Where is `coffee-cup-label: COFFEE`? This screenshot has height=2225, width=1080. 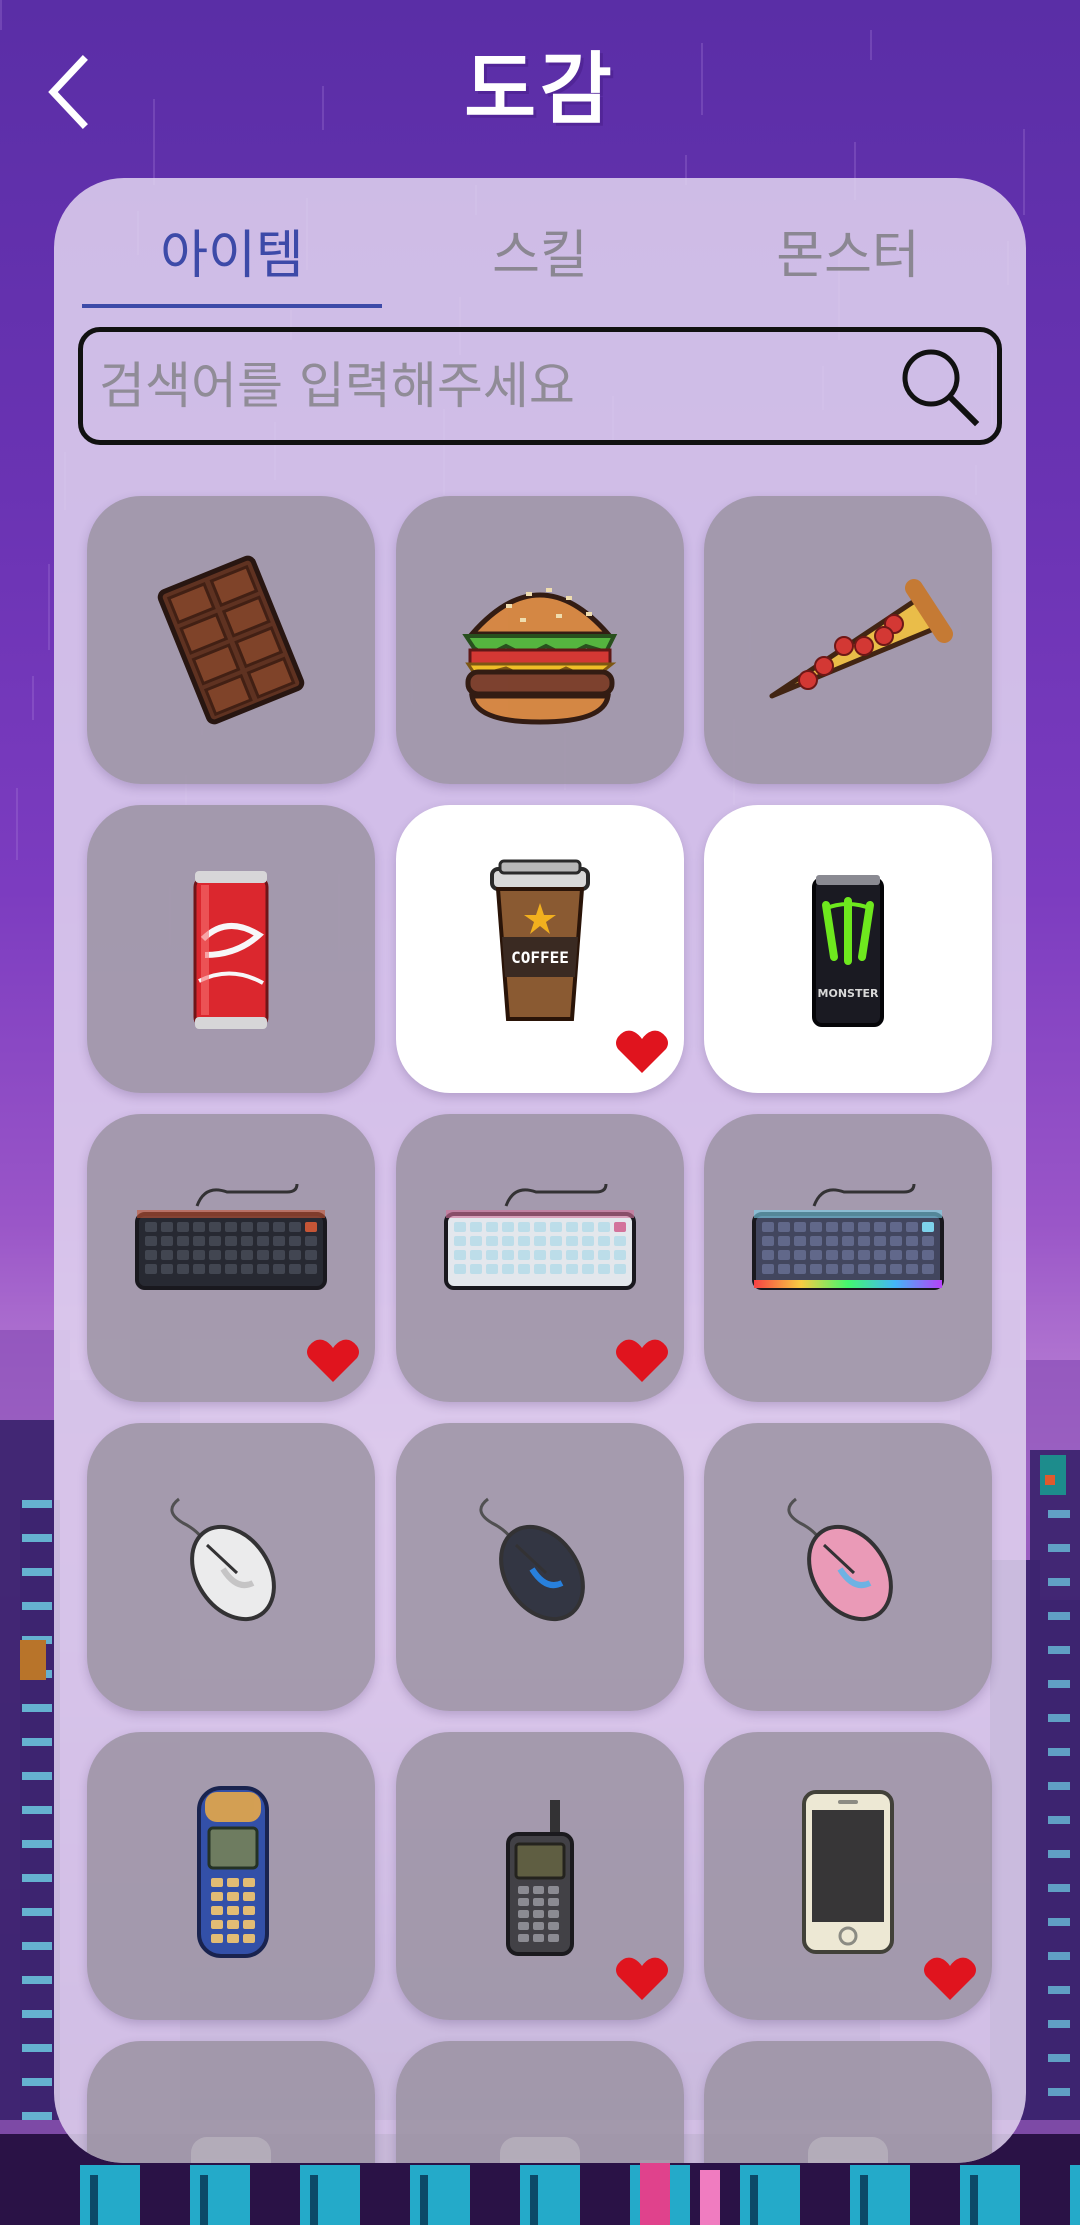 coffee-cup-label: COFFEE is located at coordinates (540, 957).